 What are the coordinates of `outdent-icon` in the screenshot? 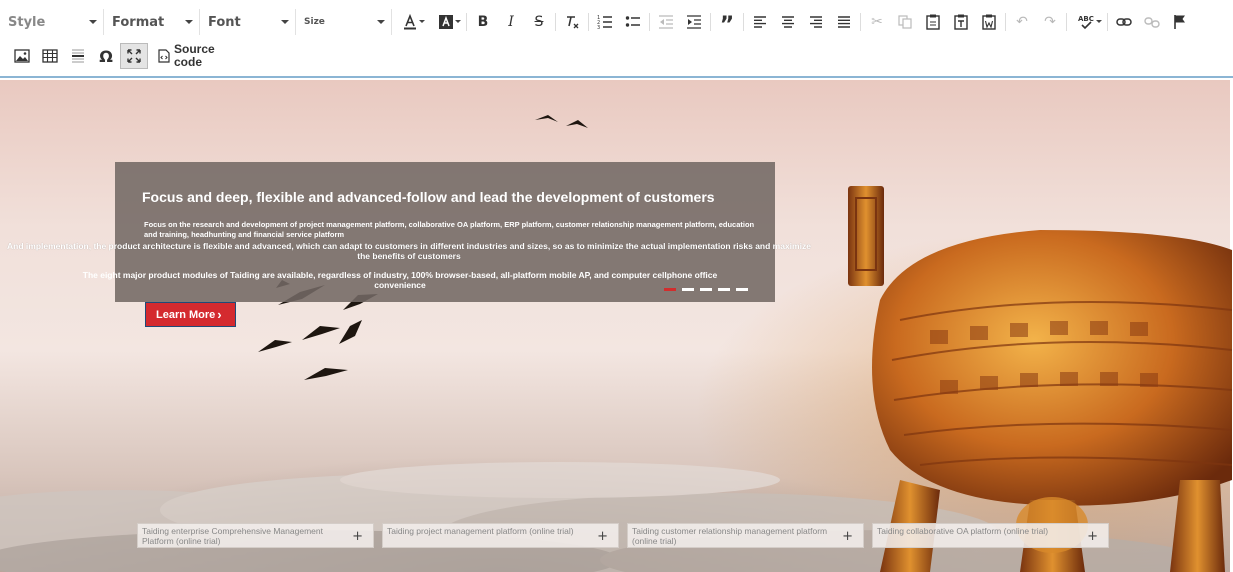 It's located at (666, 22).